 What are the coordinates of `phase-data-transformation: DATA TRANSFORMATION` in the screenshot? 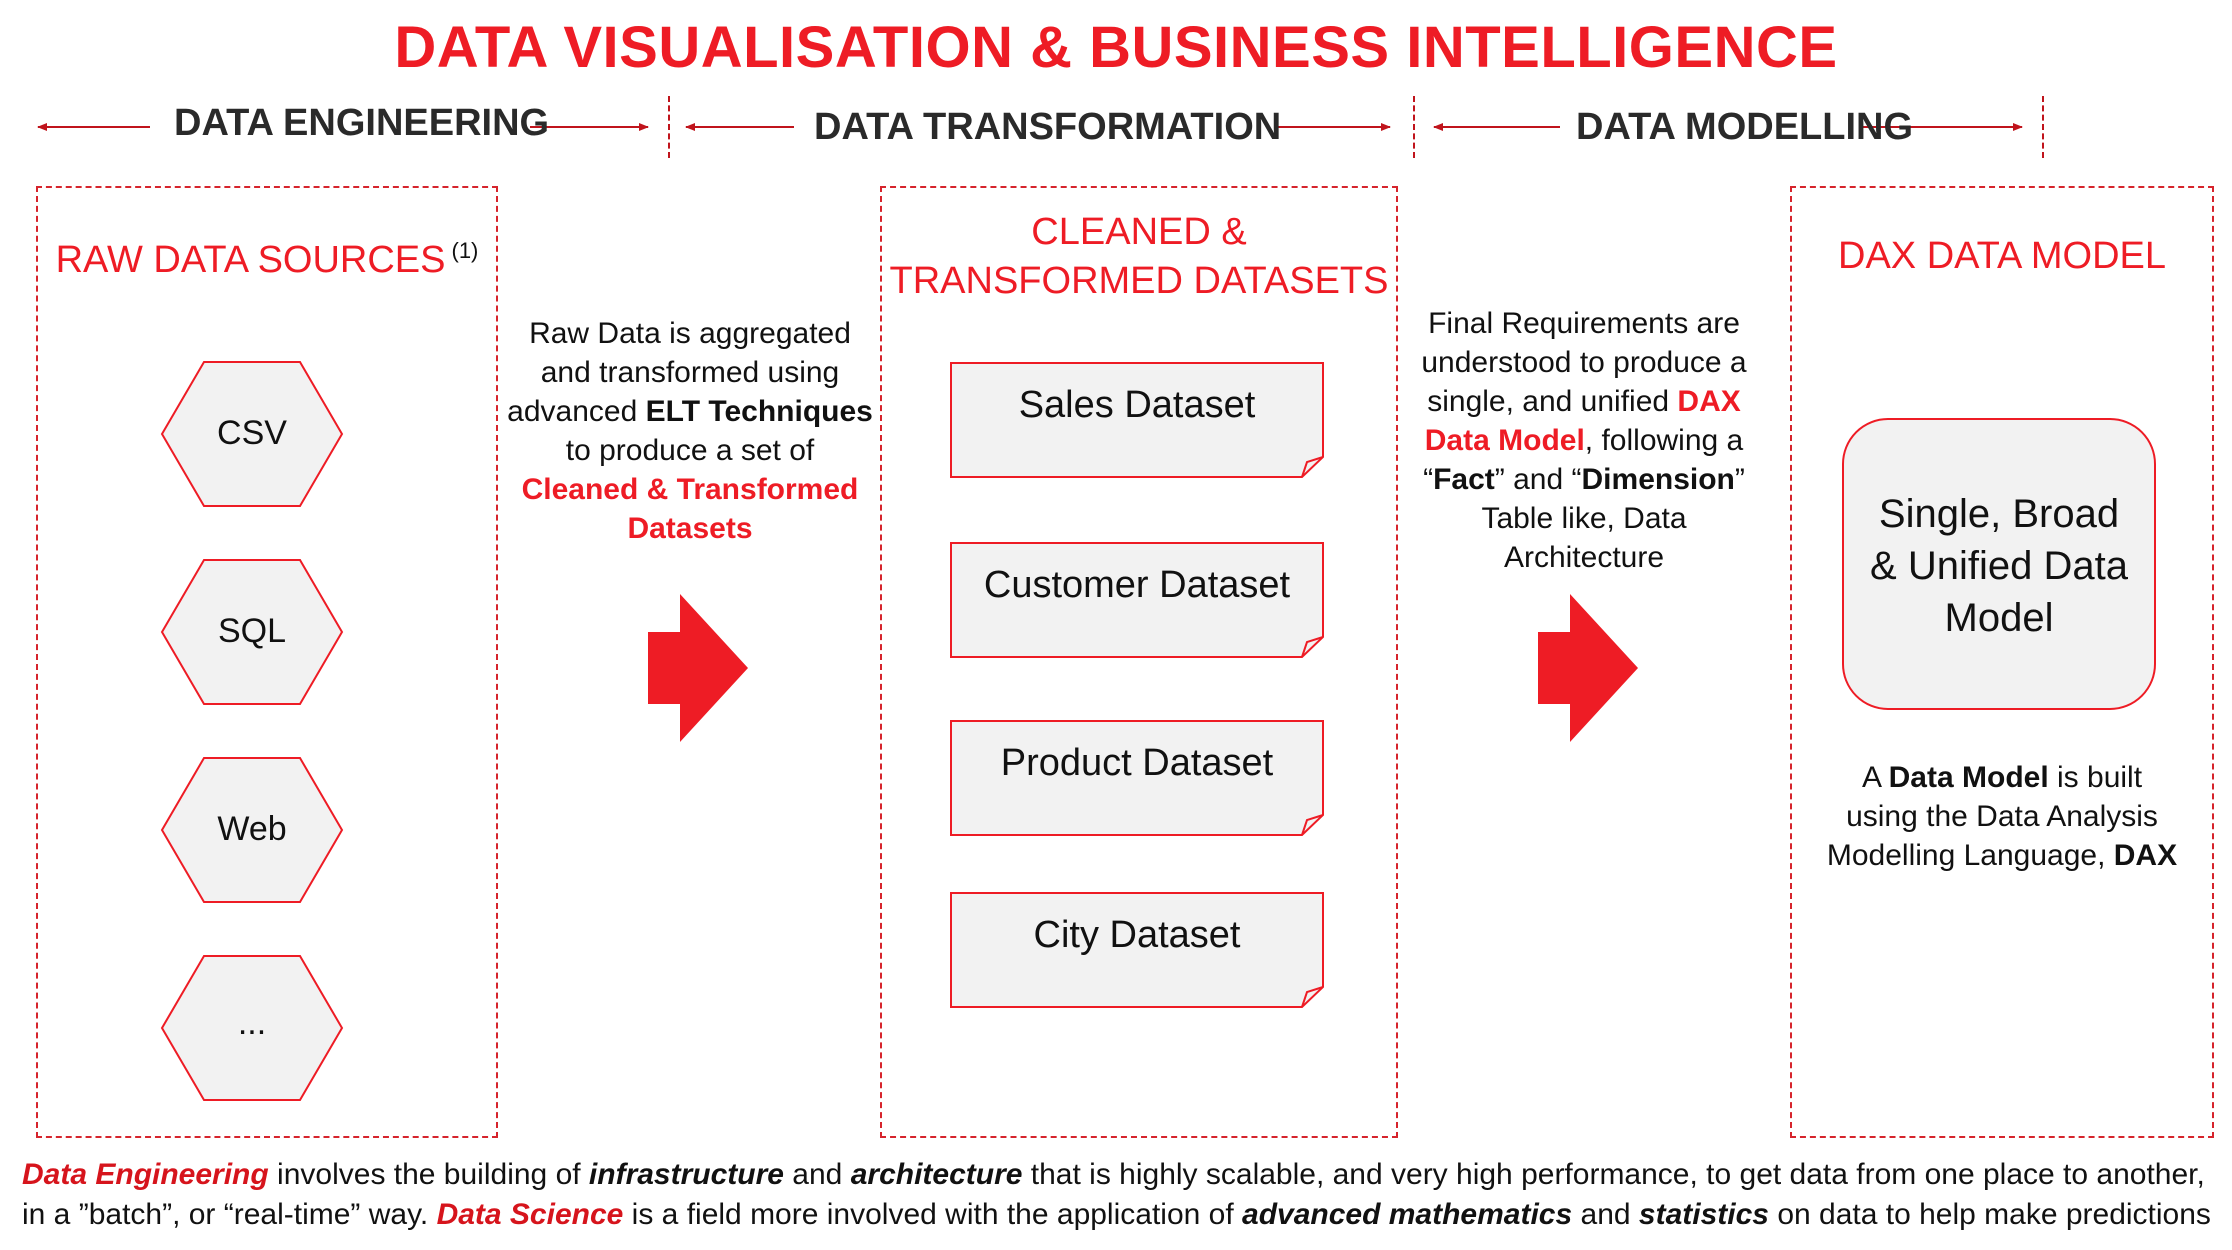 It's located at (1048, 127).